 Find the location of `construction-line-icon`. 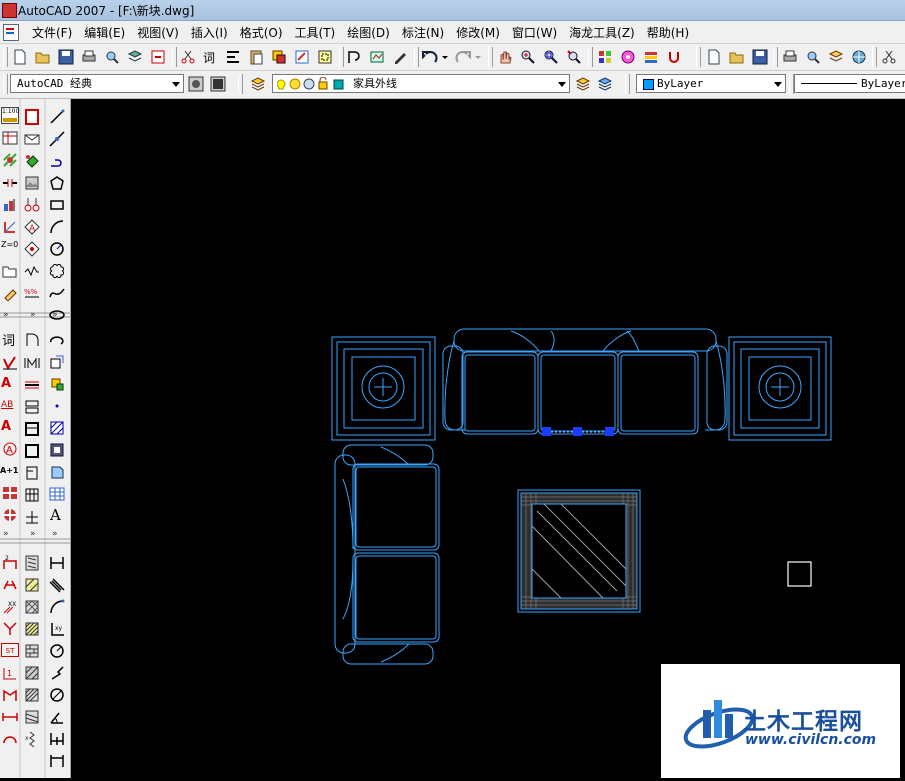

construction-line-icon is located at coordinates (57, 139).